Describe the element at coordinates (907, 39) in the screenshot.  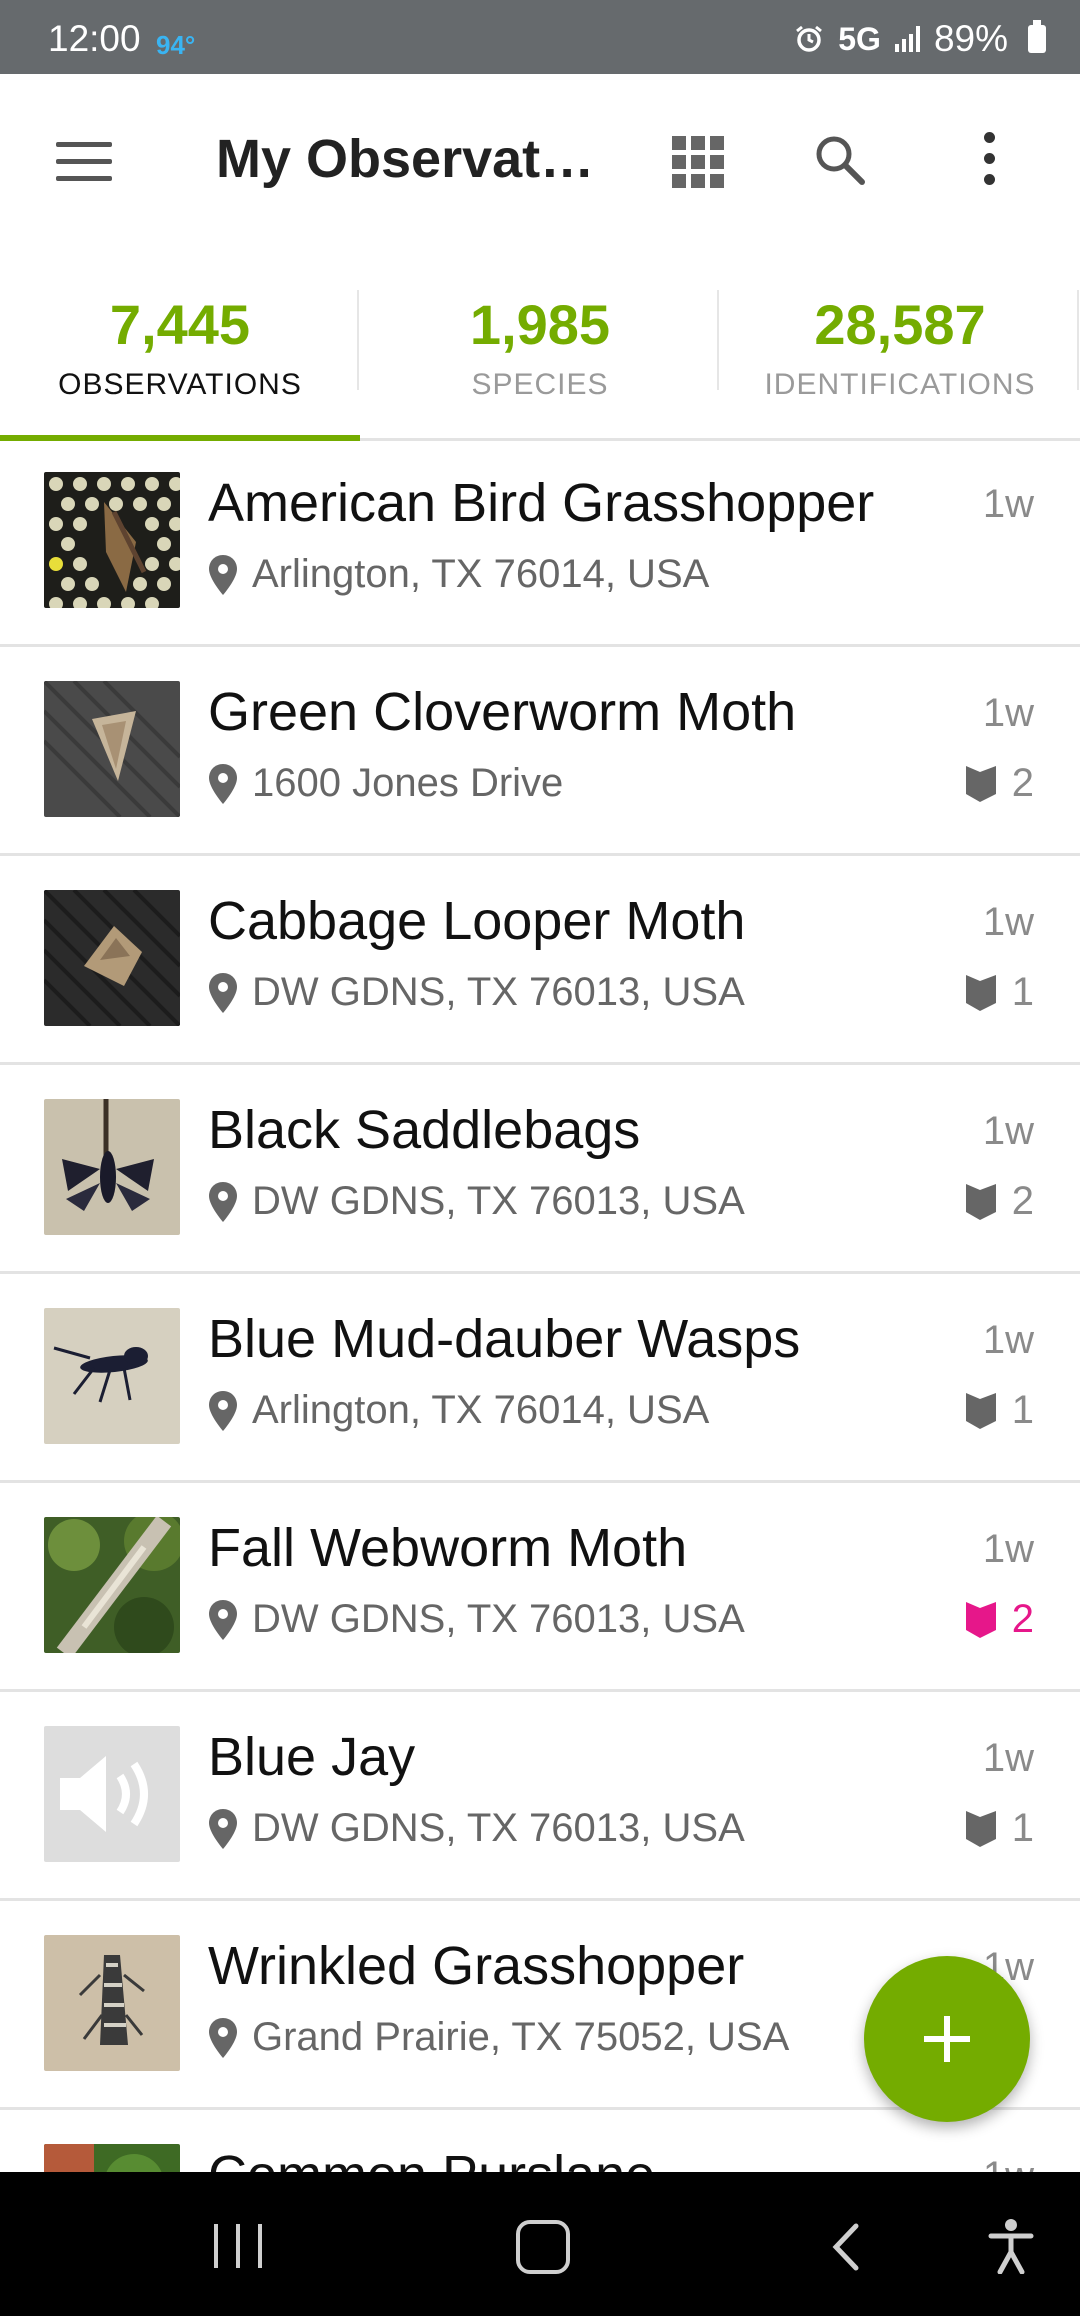
I see `signal-icon` at that location.